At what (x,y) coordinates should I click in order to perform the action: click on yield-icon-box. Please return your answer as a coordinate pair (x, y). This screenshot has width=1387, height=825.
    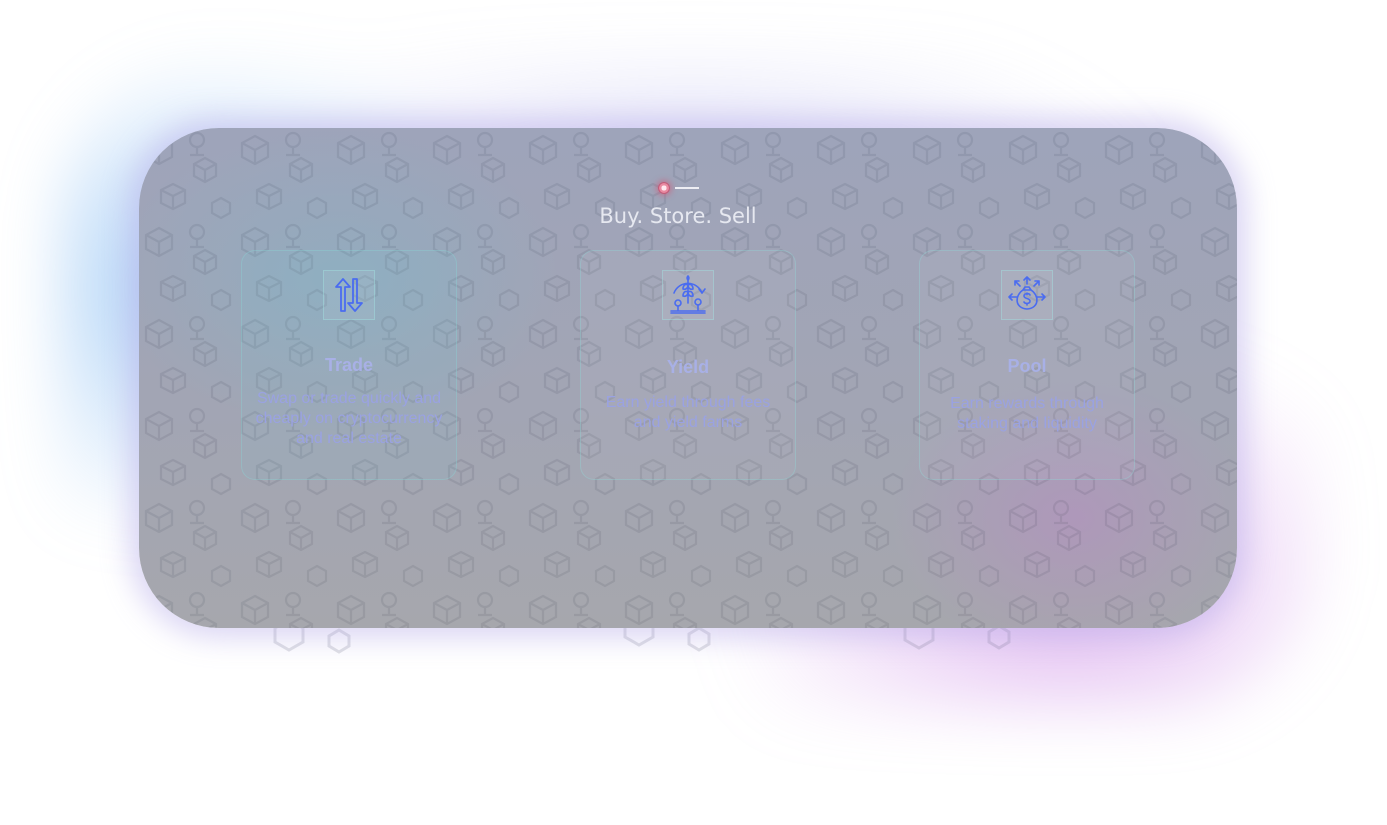
    Looking at the image, I should click on (688, 295).